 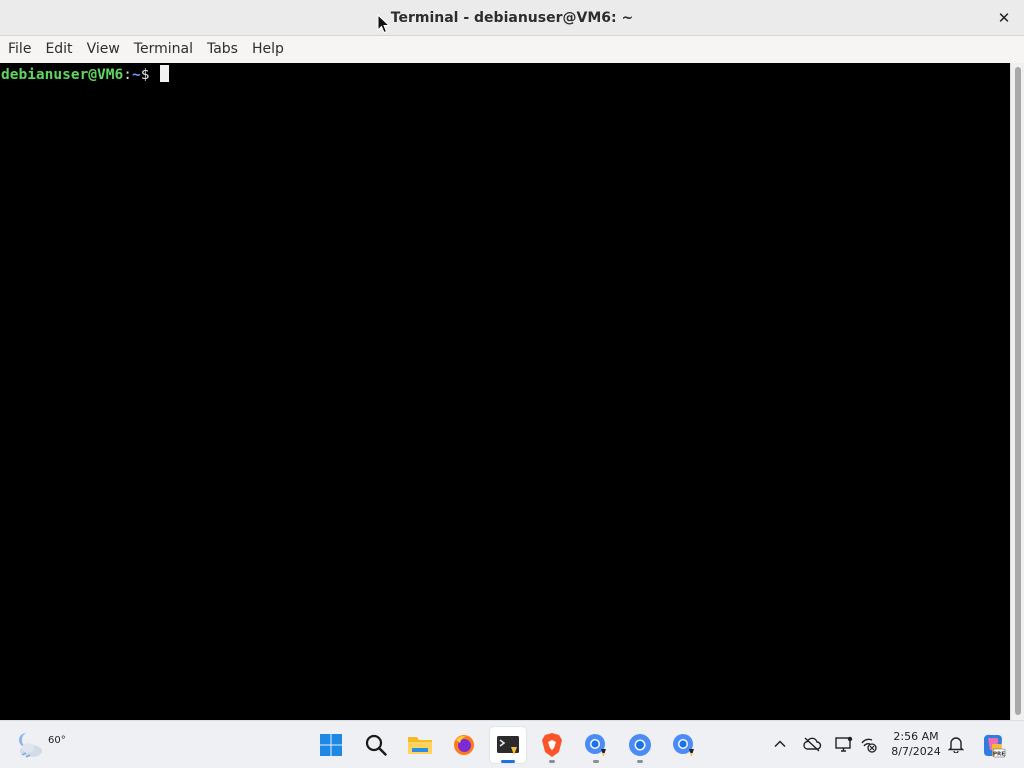 I want to click on show-hidden-icons-button, so click(x=780, y=744).